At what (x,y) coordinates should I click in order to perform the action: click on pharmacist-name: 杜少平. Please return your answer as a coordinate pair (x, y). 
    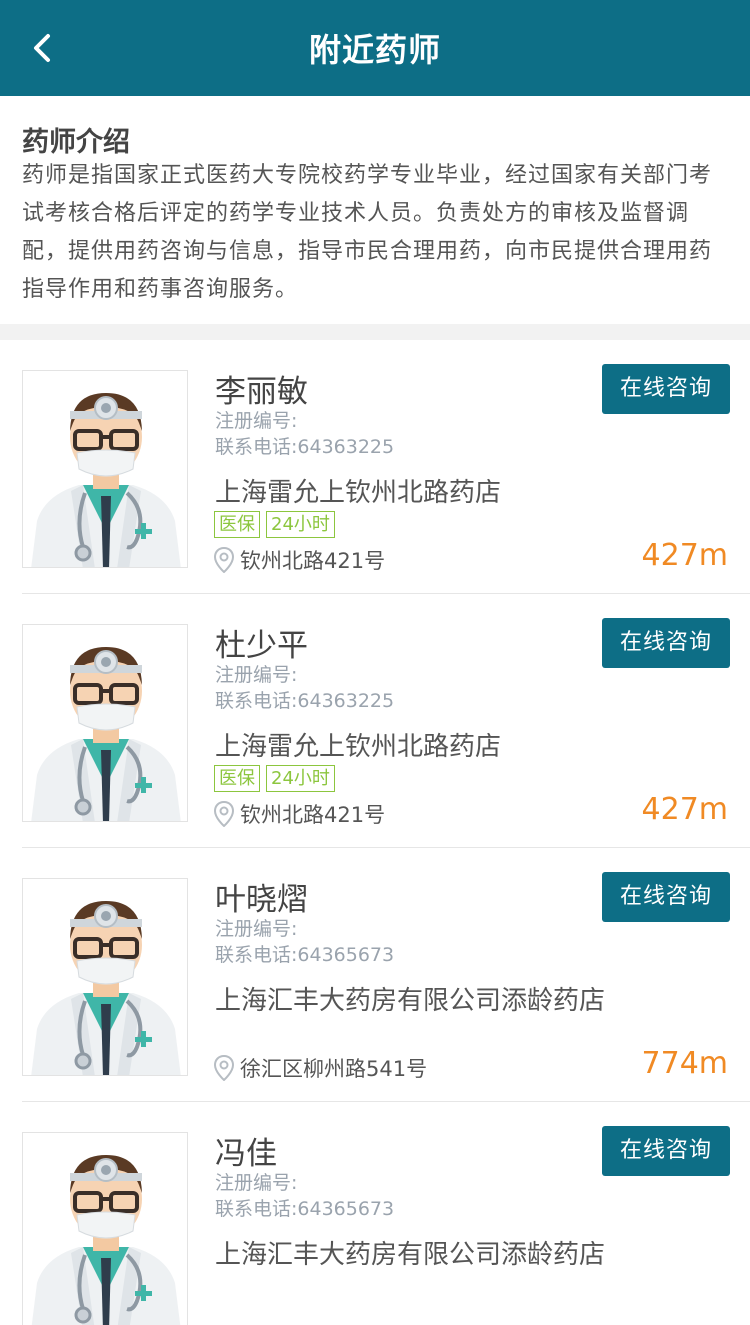
    Looking at the image, I should click on (261, 646).